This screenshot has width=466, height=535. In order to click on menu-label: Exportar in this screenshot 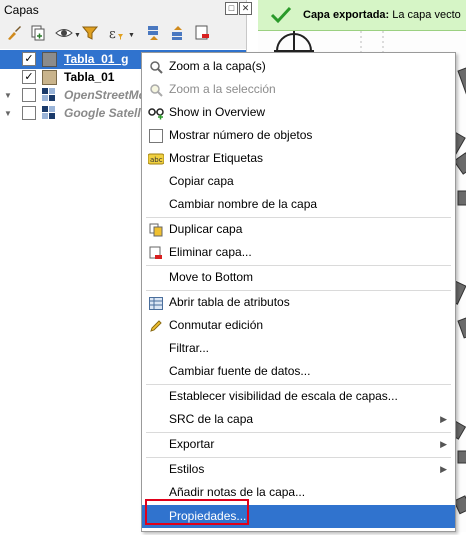, I will do `click(192, 444)`.